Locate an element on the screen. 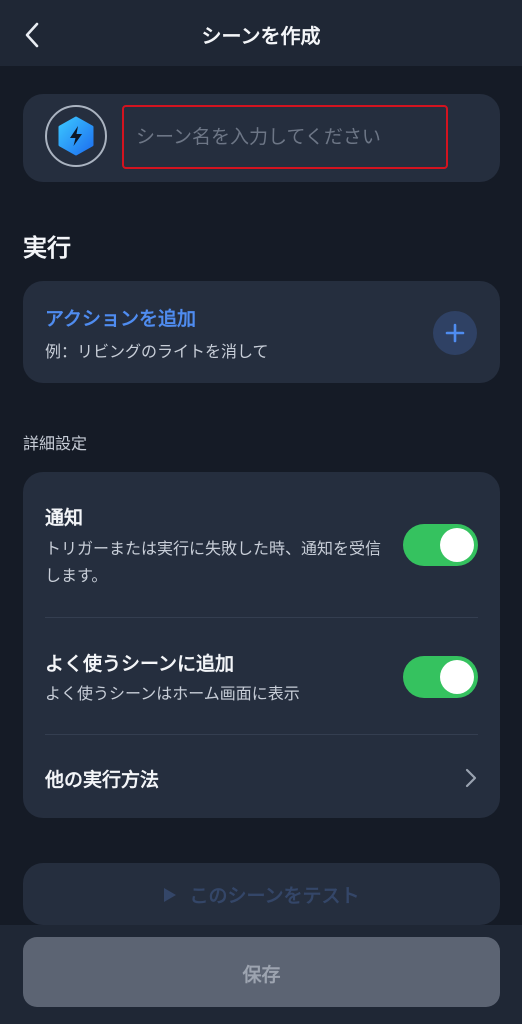 The image size is (522, 1024). divider is located at coordinates (261, 617).